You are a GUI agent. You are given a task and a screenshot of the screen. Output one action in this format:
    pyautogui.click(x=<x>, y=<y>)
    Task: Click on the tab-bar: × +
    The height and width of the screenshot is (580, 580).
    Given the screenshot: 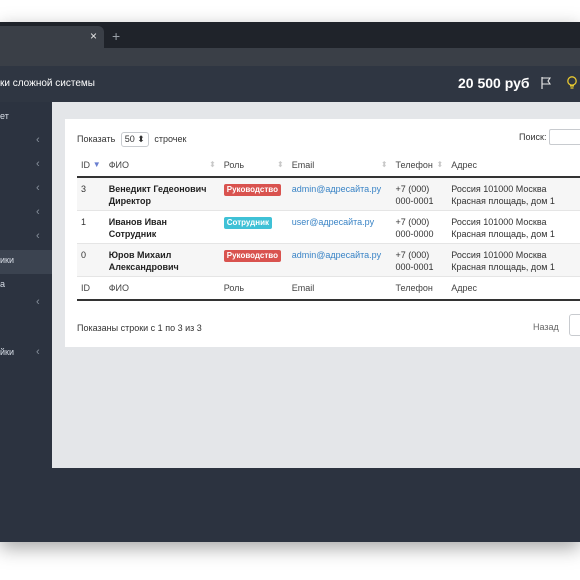 What is the action you would take?
    pyautogui.click(x=290, y=35)
    